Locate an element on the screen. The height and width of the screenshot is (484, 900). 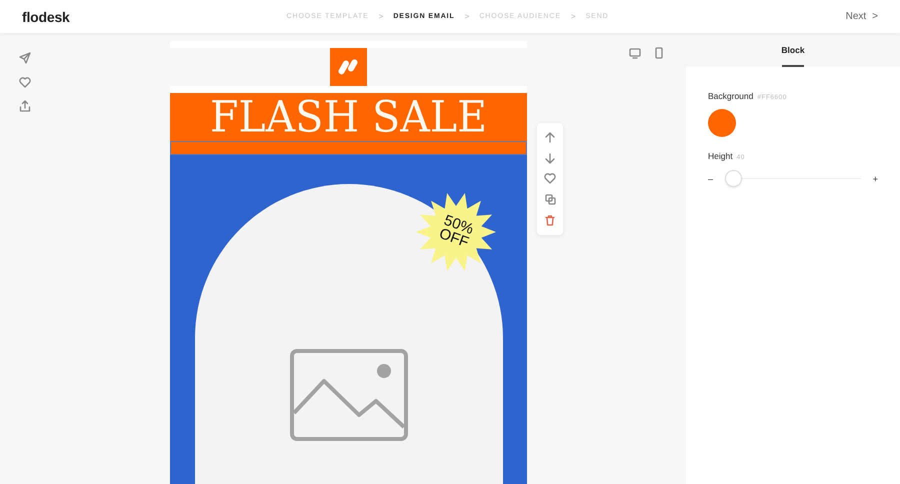
brand-logo: flodesk is located at coordinates (46, 16).